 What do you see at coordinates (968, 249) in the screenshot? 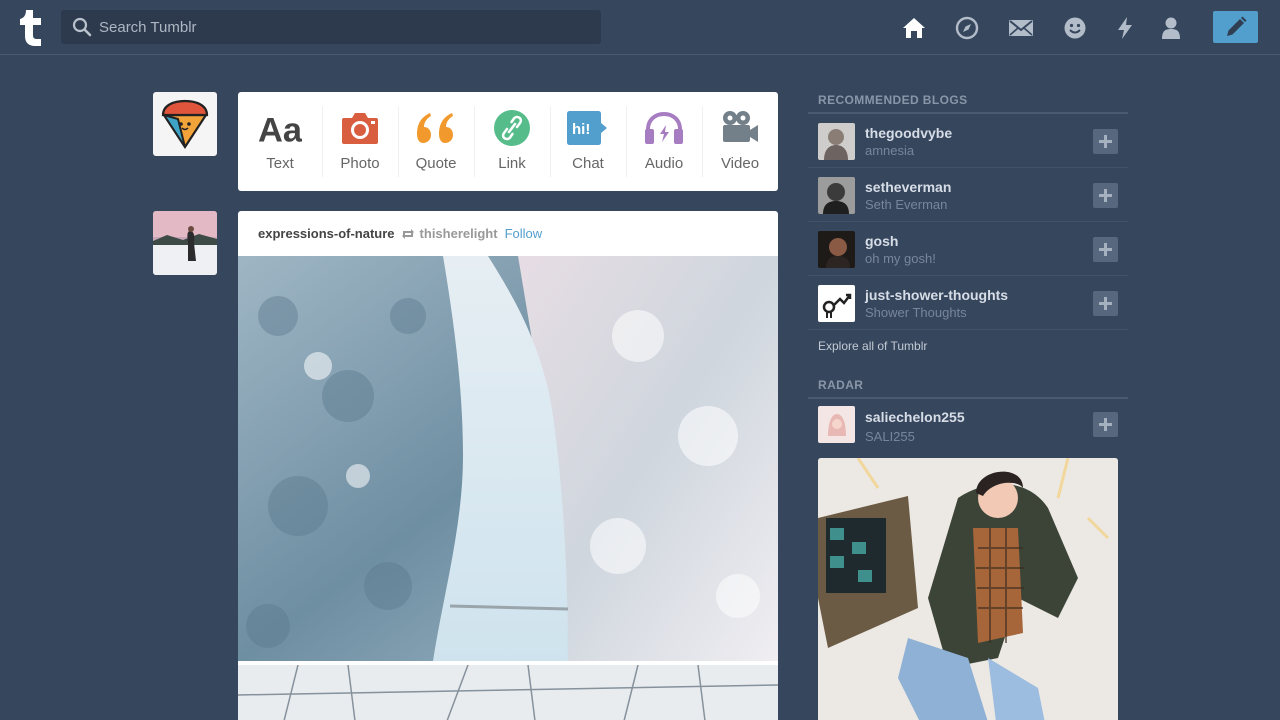
I see `recommended-blog-item: gosh oh my gosh!` at bounding box center [968, 249].